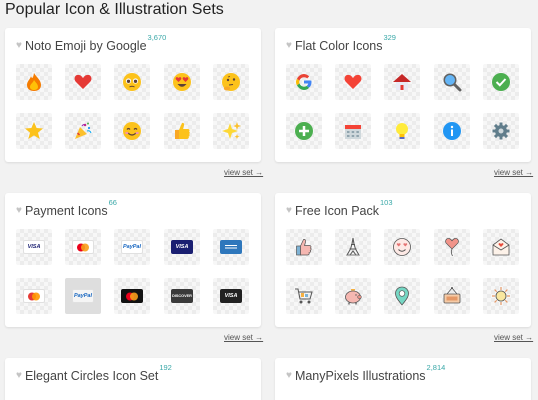 The height and width of the screenshot is (400, 538). I want to click on page-title: Popular Icon & Illustration Sets, so click(114, 9).